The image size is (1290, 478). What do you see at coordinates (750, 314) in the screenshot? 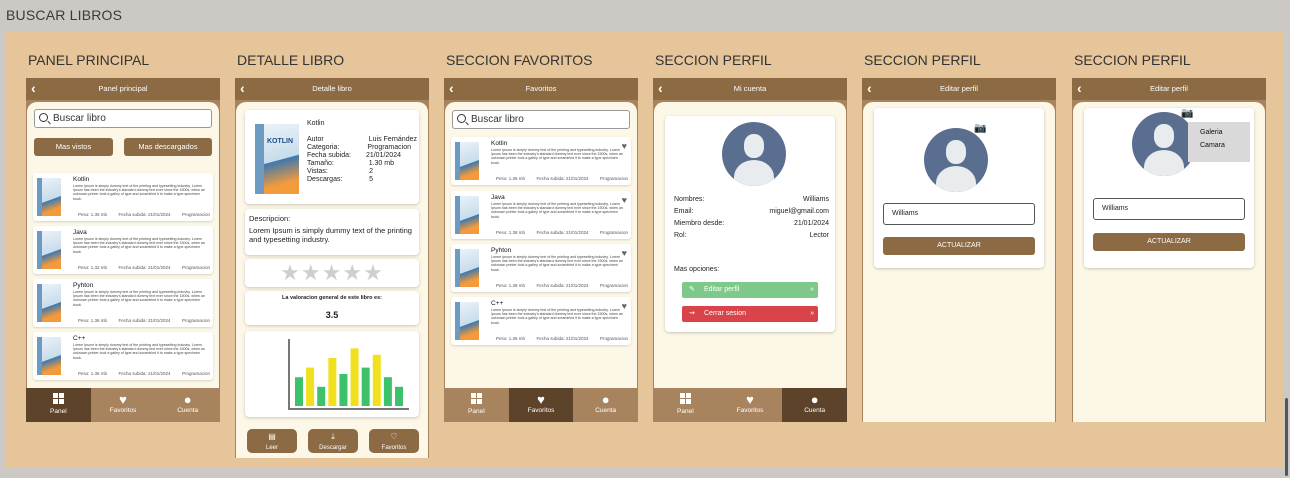
I see `cerrar-sesion-button: ⇝ Cerrar sesion»` at bounding box center [750, 314].